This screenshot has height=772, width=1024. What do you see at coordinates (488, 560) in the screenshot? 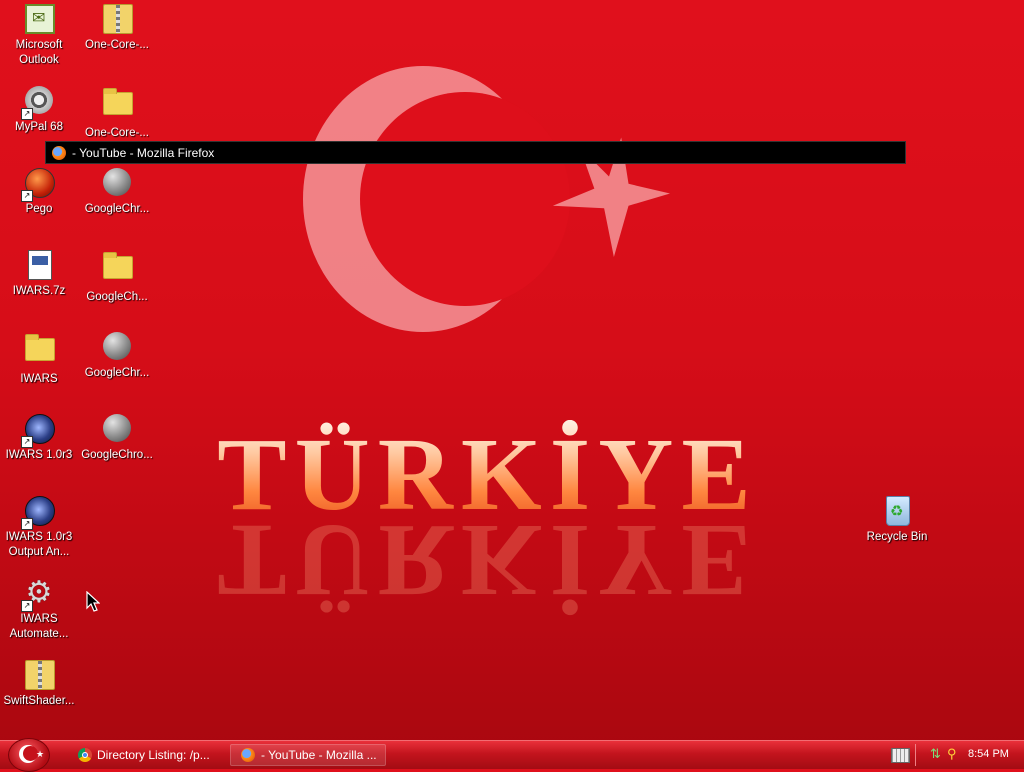
I see `wallpaper-text-reflection: TÜRKİYE` at bounding box center [488, 560].